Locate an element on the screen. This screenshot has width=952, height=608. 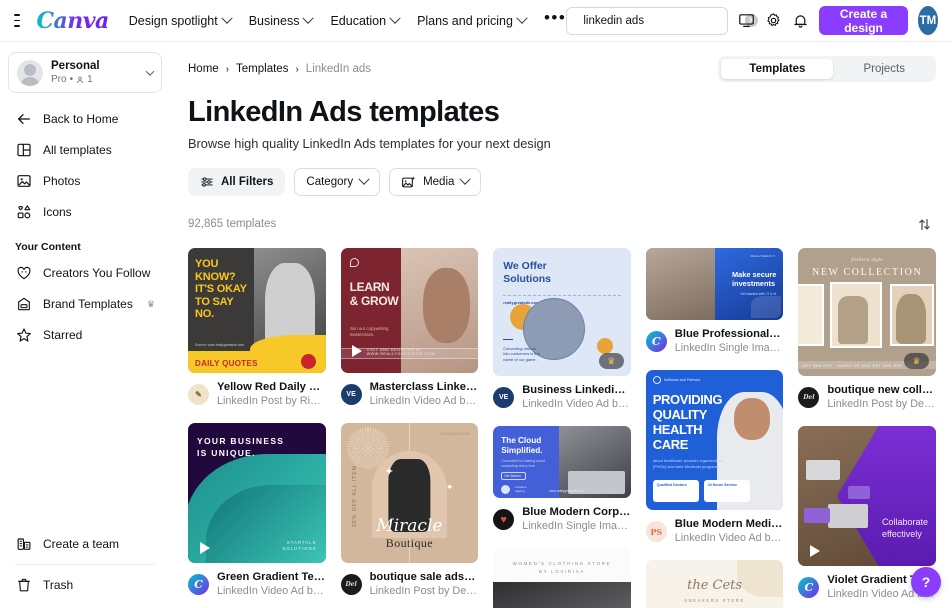
sidebar-item-create-a-team: Create a team is located at coordinates (85, 544).